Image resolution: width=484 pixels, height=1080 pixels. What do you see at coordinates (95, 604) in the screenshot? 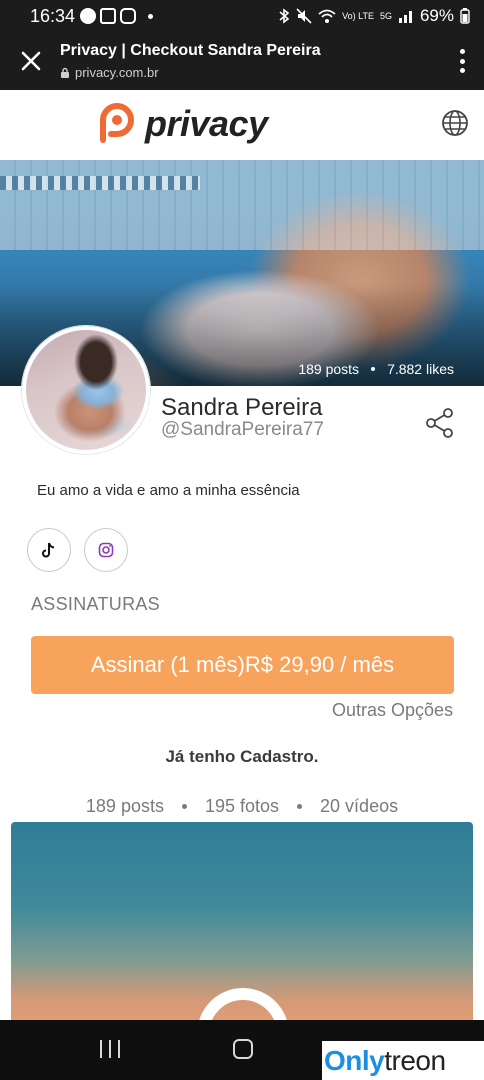
I see `subscriptions-label: ASSINATURAS` at bounding box center [95, 604].